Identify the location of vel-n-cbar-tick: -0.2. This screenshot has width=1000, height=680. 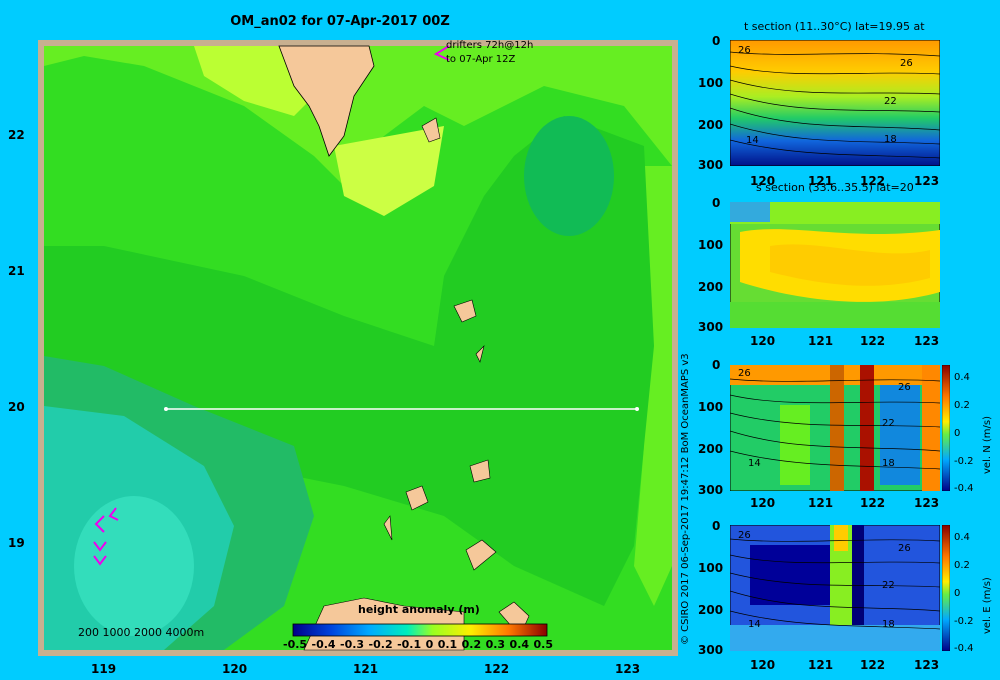
(964, 461).